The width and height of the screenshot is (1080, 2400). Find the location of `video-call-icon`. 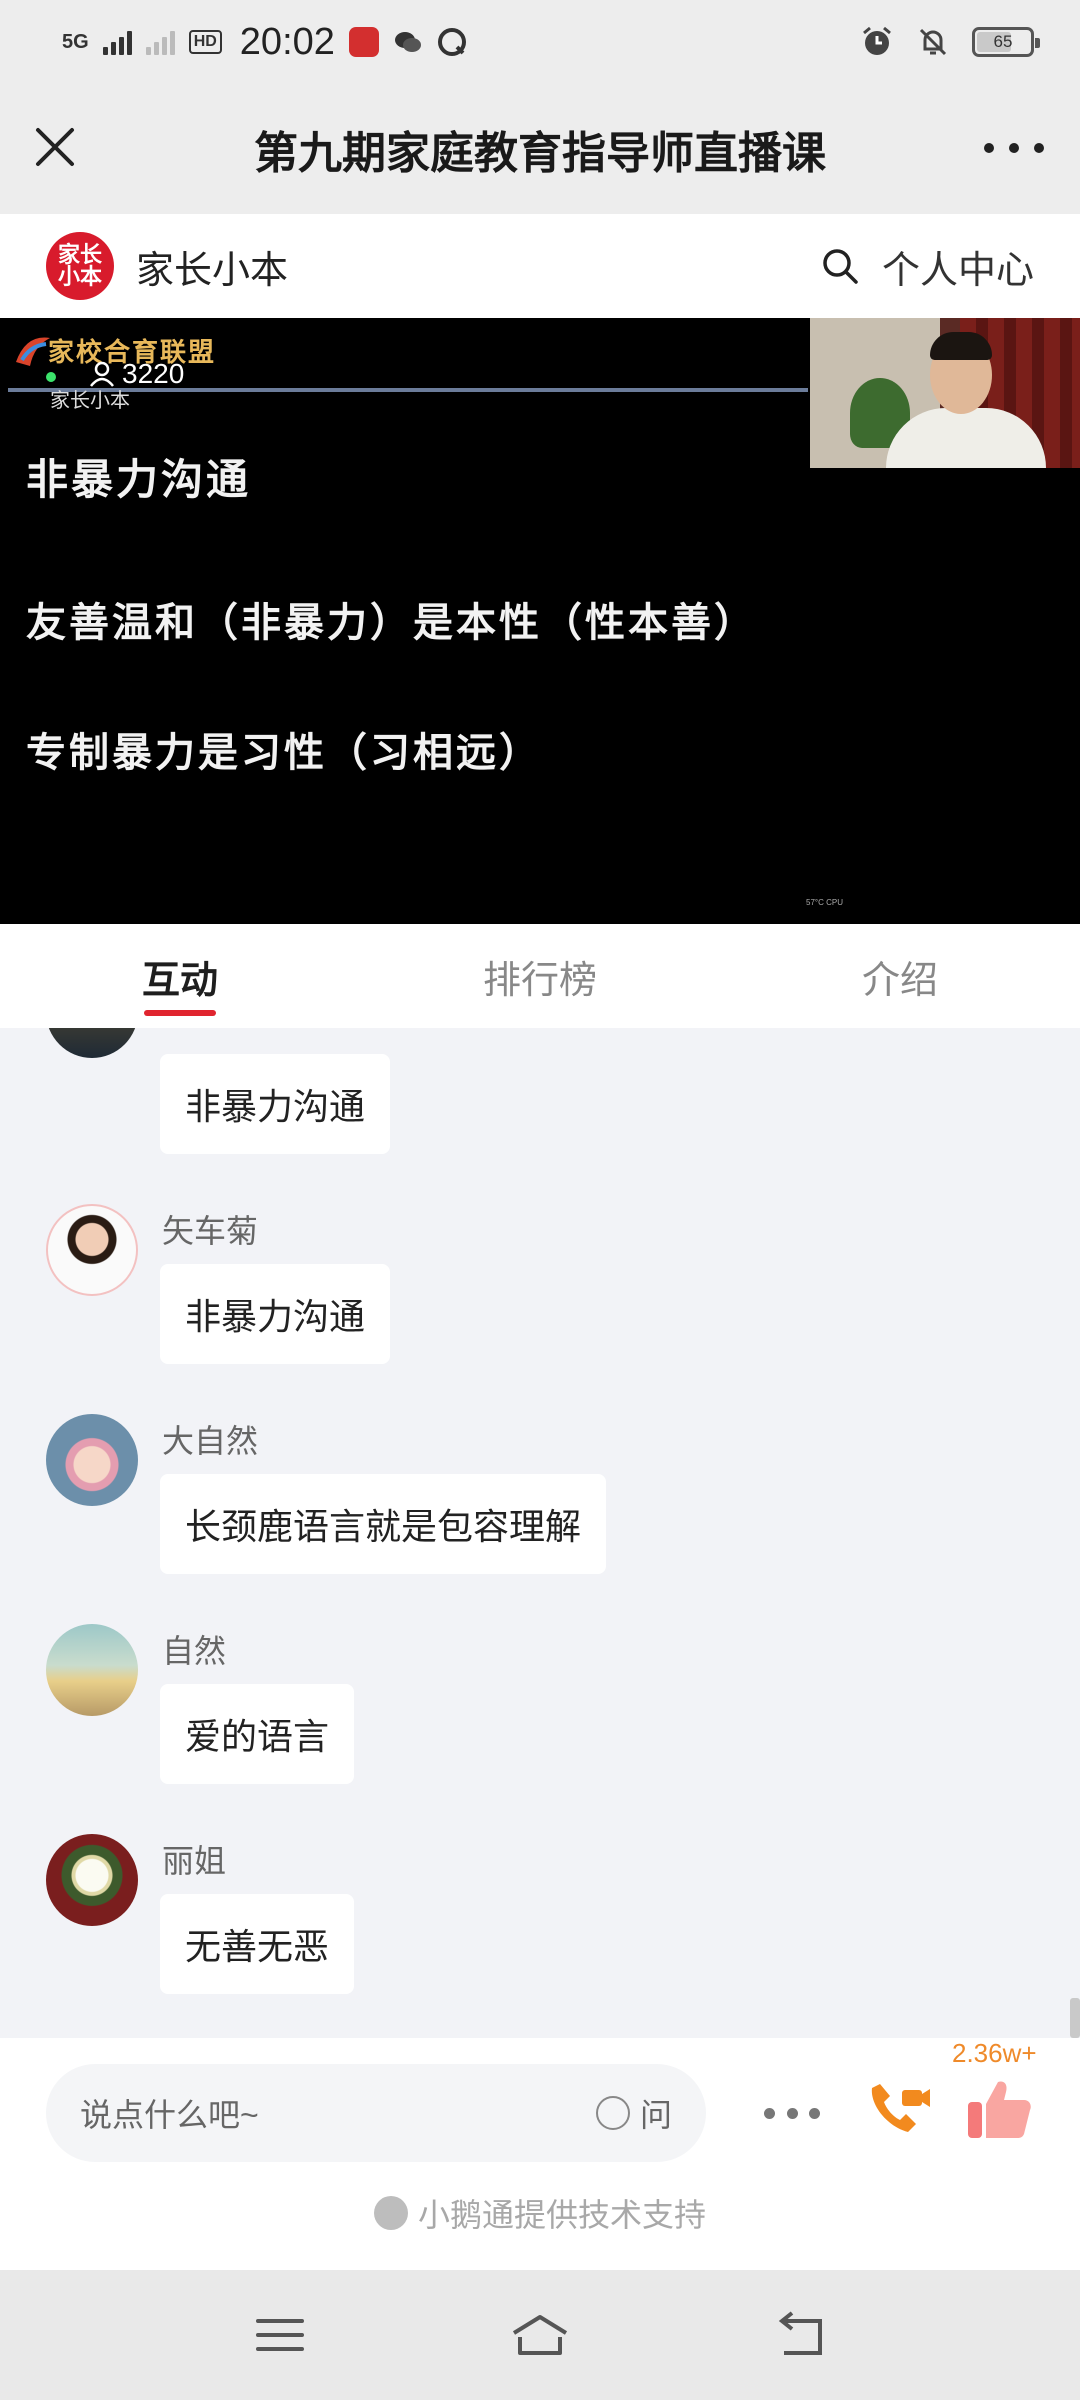

video-call-icon is located at coordinates (897, 2109).